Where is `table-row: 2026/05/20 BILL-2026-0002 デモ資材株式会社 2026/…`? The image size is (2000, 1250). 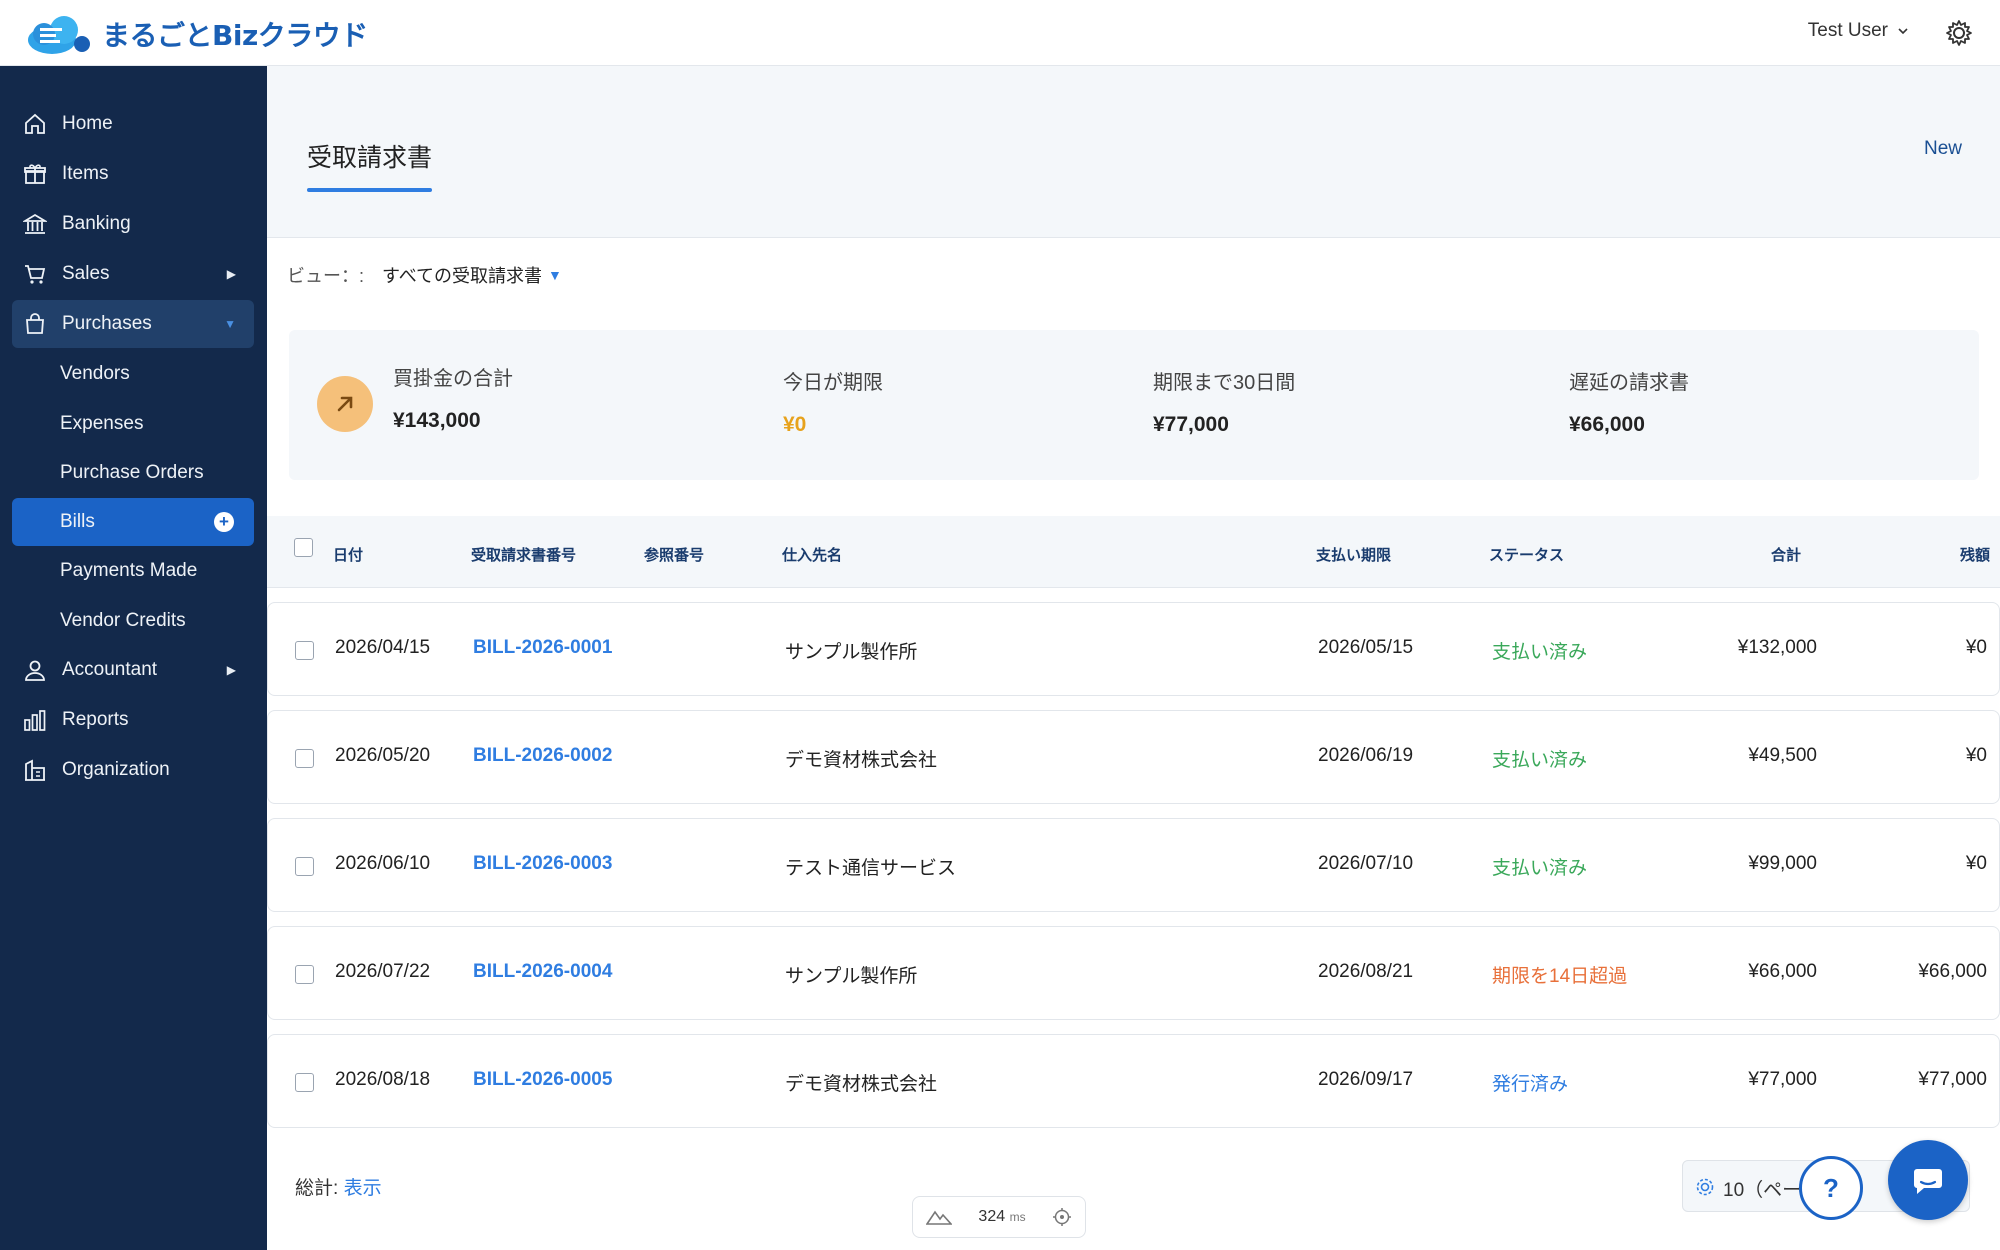 table-row: 2026/05/20 BILL-2026-0002 デモ資材株式会社 2026/… is located at coordinates (1133, 757).